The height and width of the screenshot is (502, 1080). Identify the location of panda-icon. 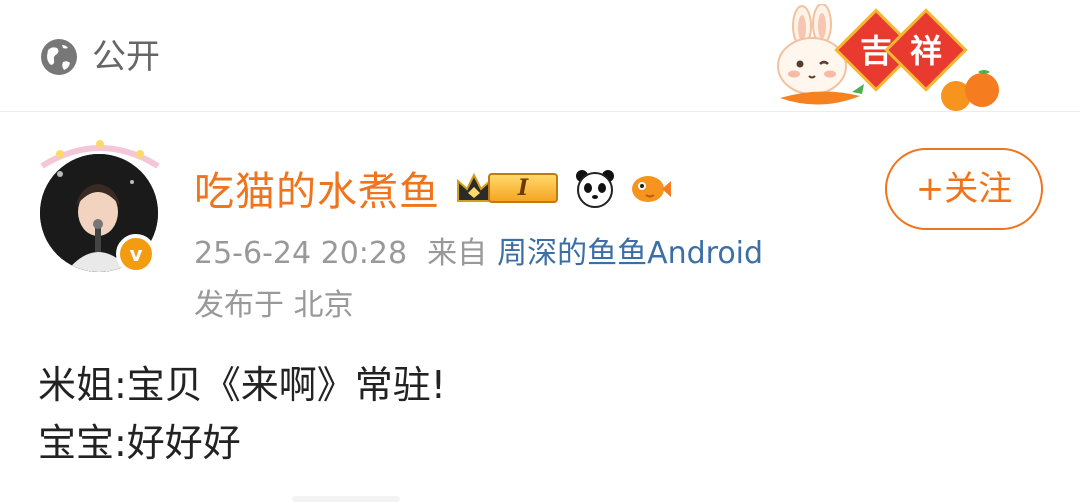
(595, 188).